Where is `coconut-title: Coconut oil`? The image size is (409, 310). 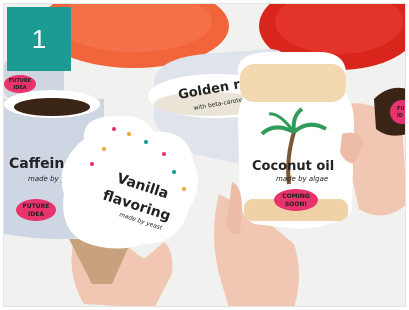 coconut-title: Coconut oil is located at coordinates (293, 166).